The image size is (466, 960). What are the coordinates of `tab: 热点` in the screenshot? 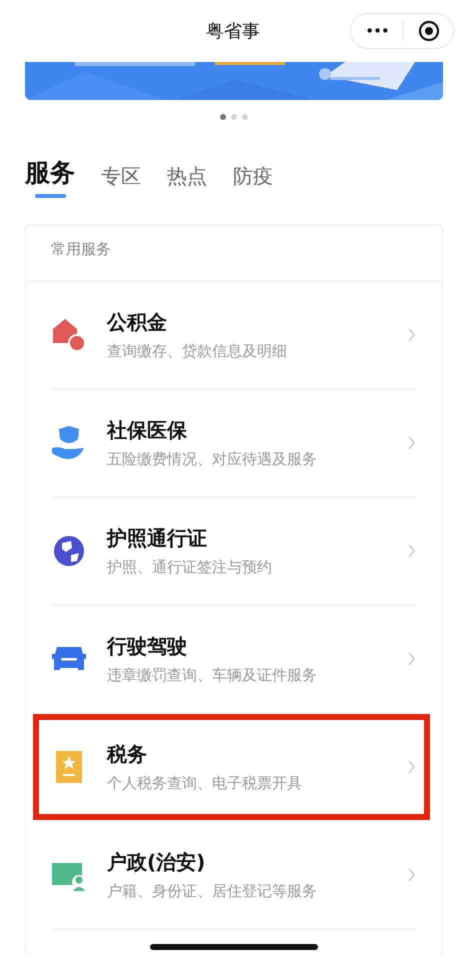 It's located at (187, 182).